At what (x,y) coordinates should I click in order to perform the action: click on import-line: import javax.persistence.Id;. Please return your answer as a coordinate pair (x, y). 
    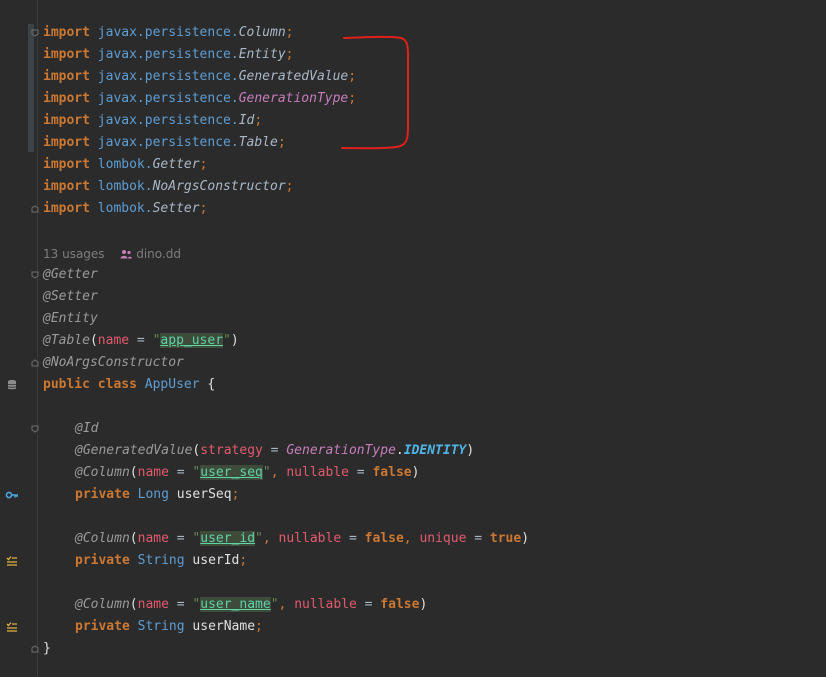
    Looking at the image, I should click on (152, 121).